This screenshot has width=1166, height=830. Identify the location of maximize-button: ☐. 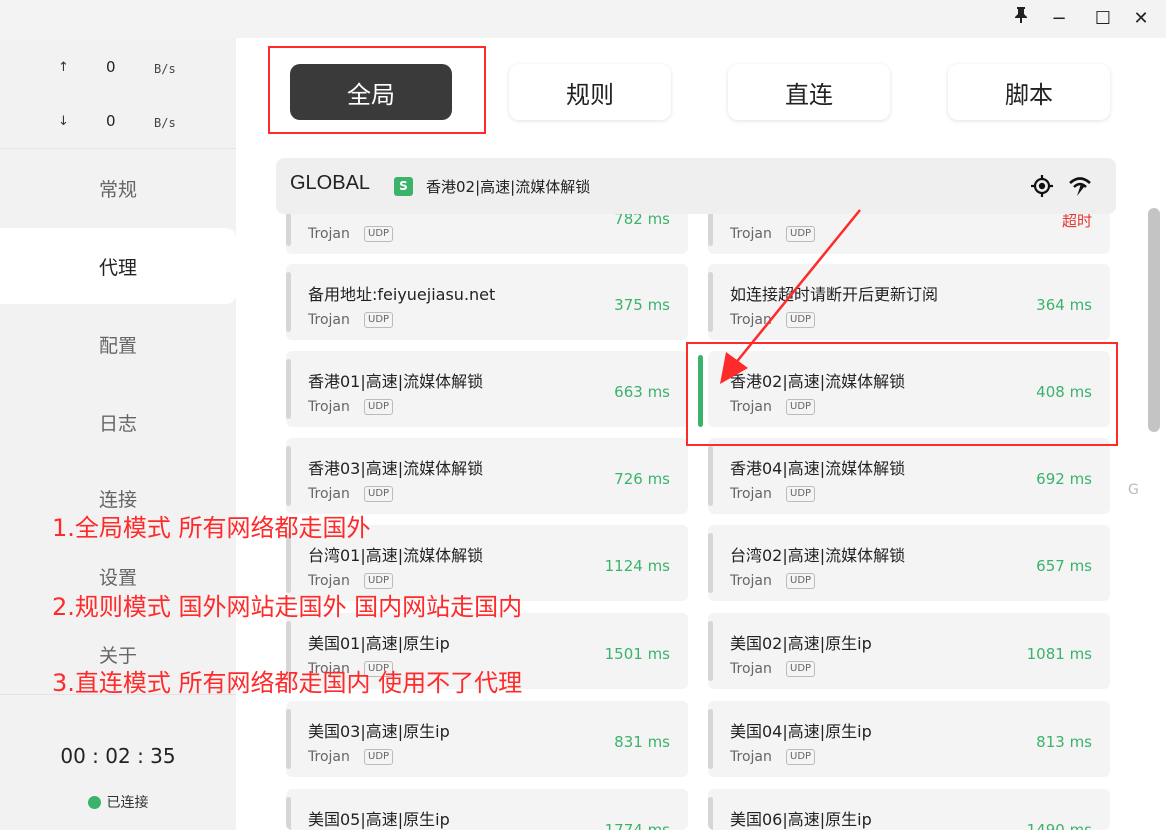
(1103, 19).